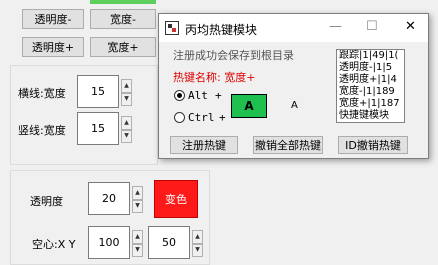 This screenshot has height=265, width=438. What do you see at coordinates (109, 242) in the screenshot?
I see `hollow-x-input: 100` at bounding box center [109, 242].